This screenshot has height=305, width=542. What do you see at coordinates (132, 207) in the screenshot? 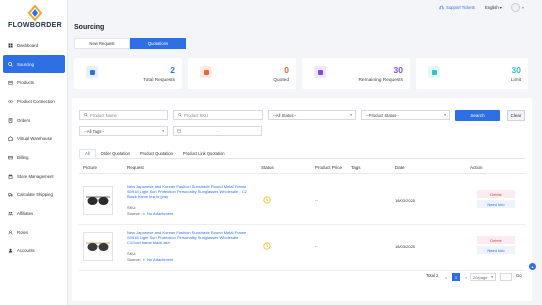
I see `request-sku: SKU:` at bounding box center [132, 207].